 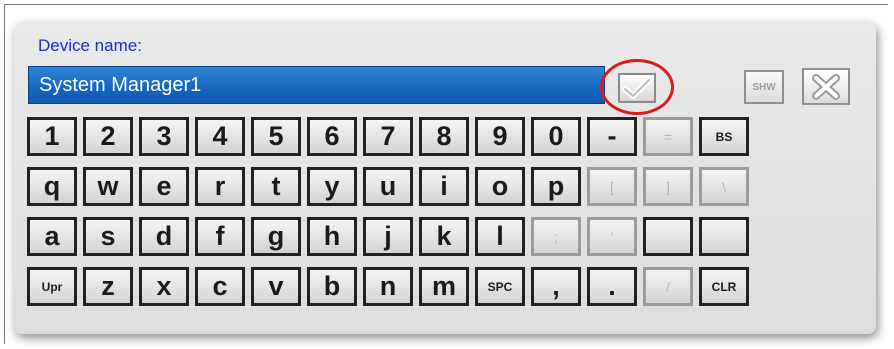 I want to click on key: d, so click(x=164, y=236).